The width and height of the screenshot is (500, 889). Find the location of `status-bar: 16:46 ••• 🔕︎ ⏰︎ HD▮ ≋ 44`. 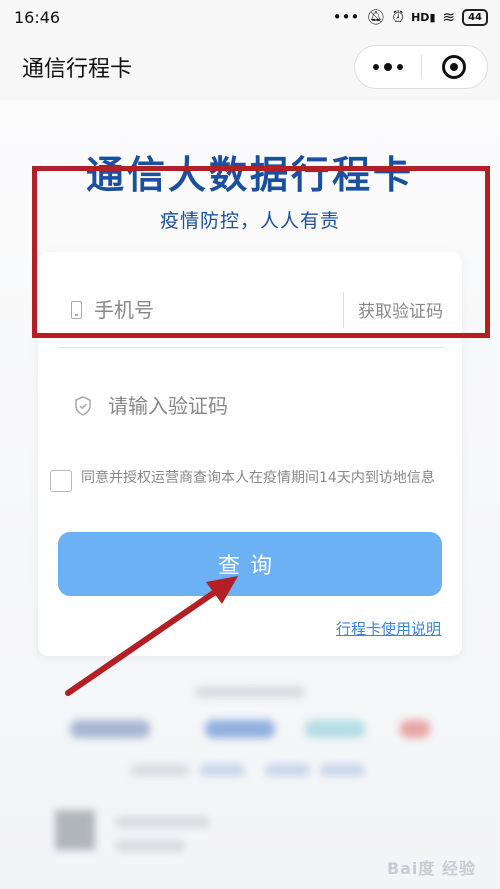

status-bar: 16:46 ••• 🔕︎ ⏰︎ HD▮ ≋ 44 is located at coordinates (250, 17).